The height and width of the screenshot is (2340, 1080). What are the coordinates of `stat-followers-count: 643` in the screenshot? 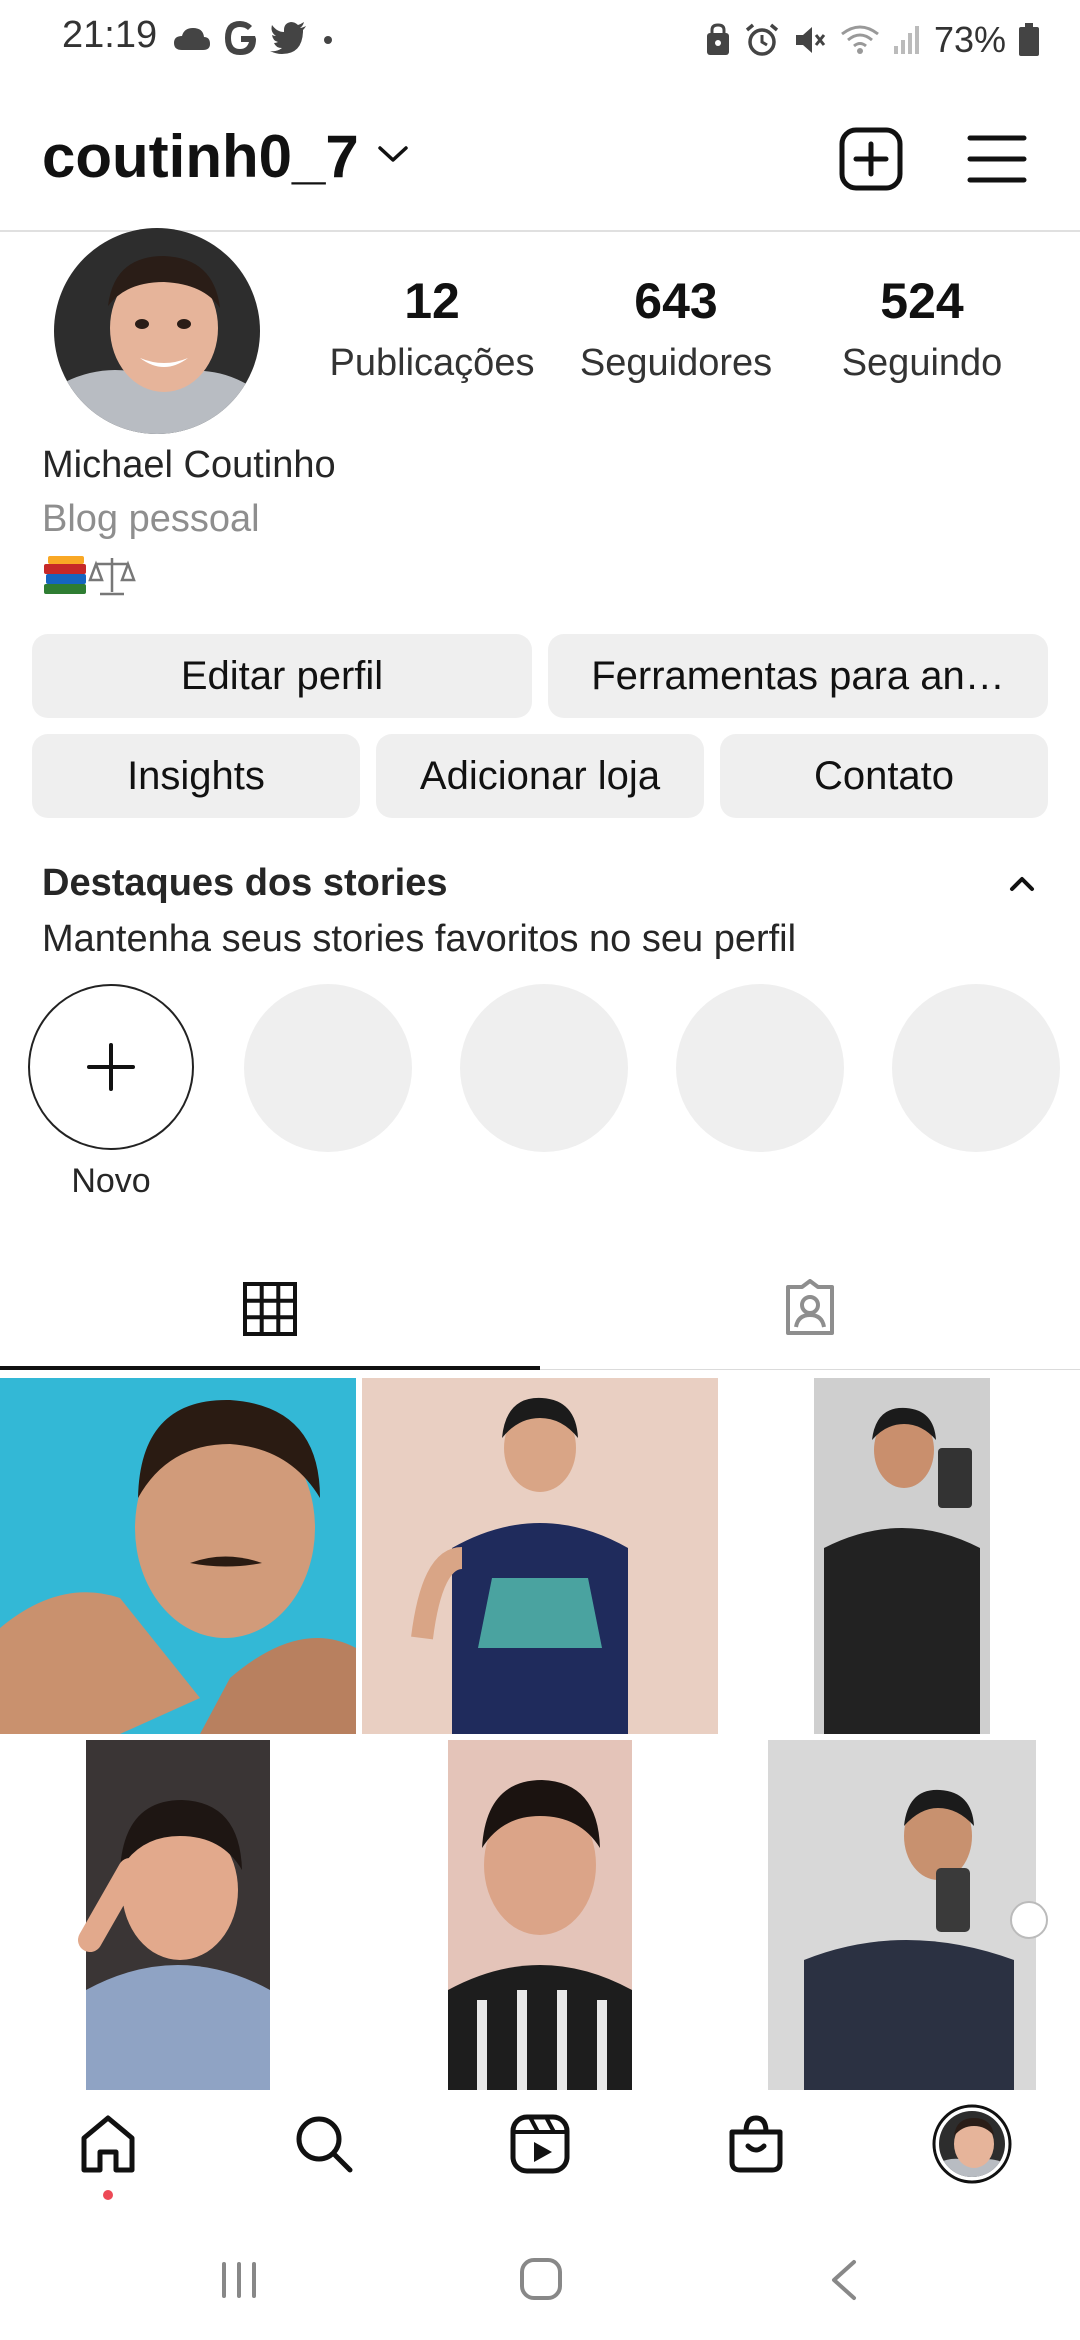 It's located at (676, 301).